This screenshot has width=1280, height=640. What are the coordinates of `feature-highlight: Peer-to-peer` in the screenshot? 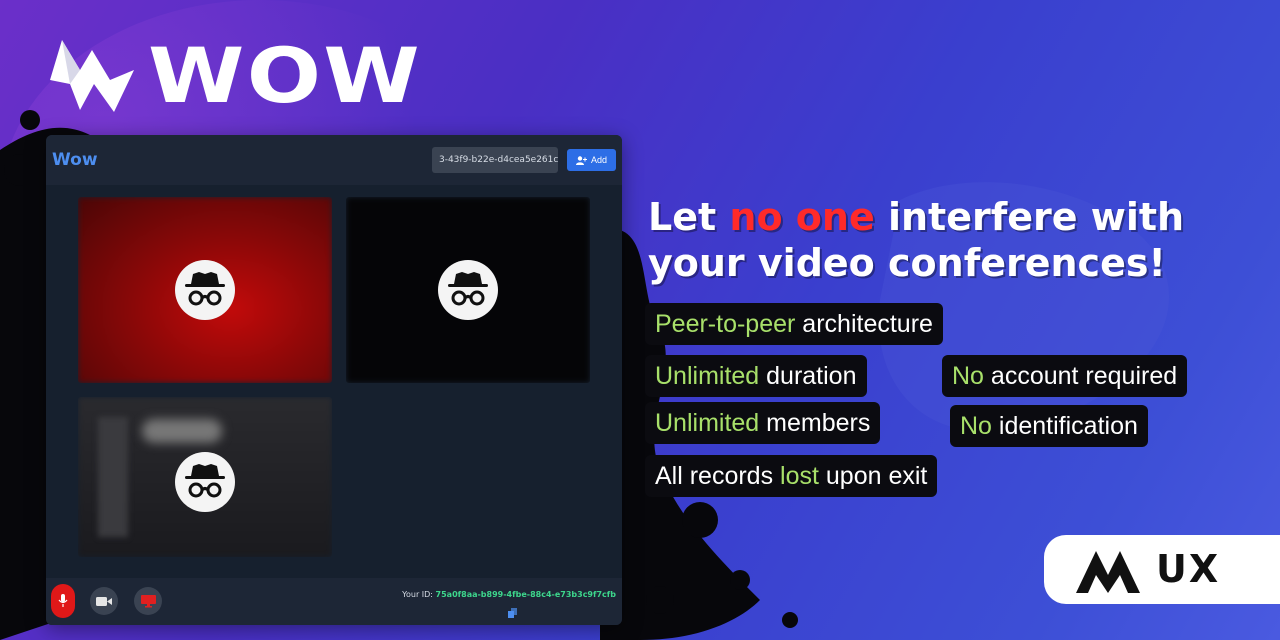 It's located at (725, 324).